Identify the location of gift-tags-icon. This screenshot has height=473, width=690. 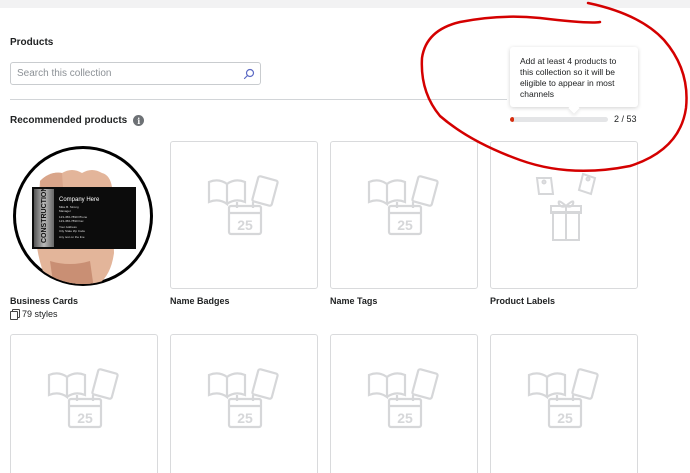
(566, 206).